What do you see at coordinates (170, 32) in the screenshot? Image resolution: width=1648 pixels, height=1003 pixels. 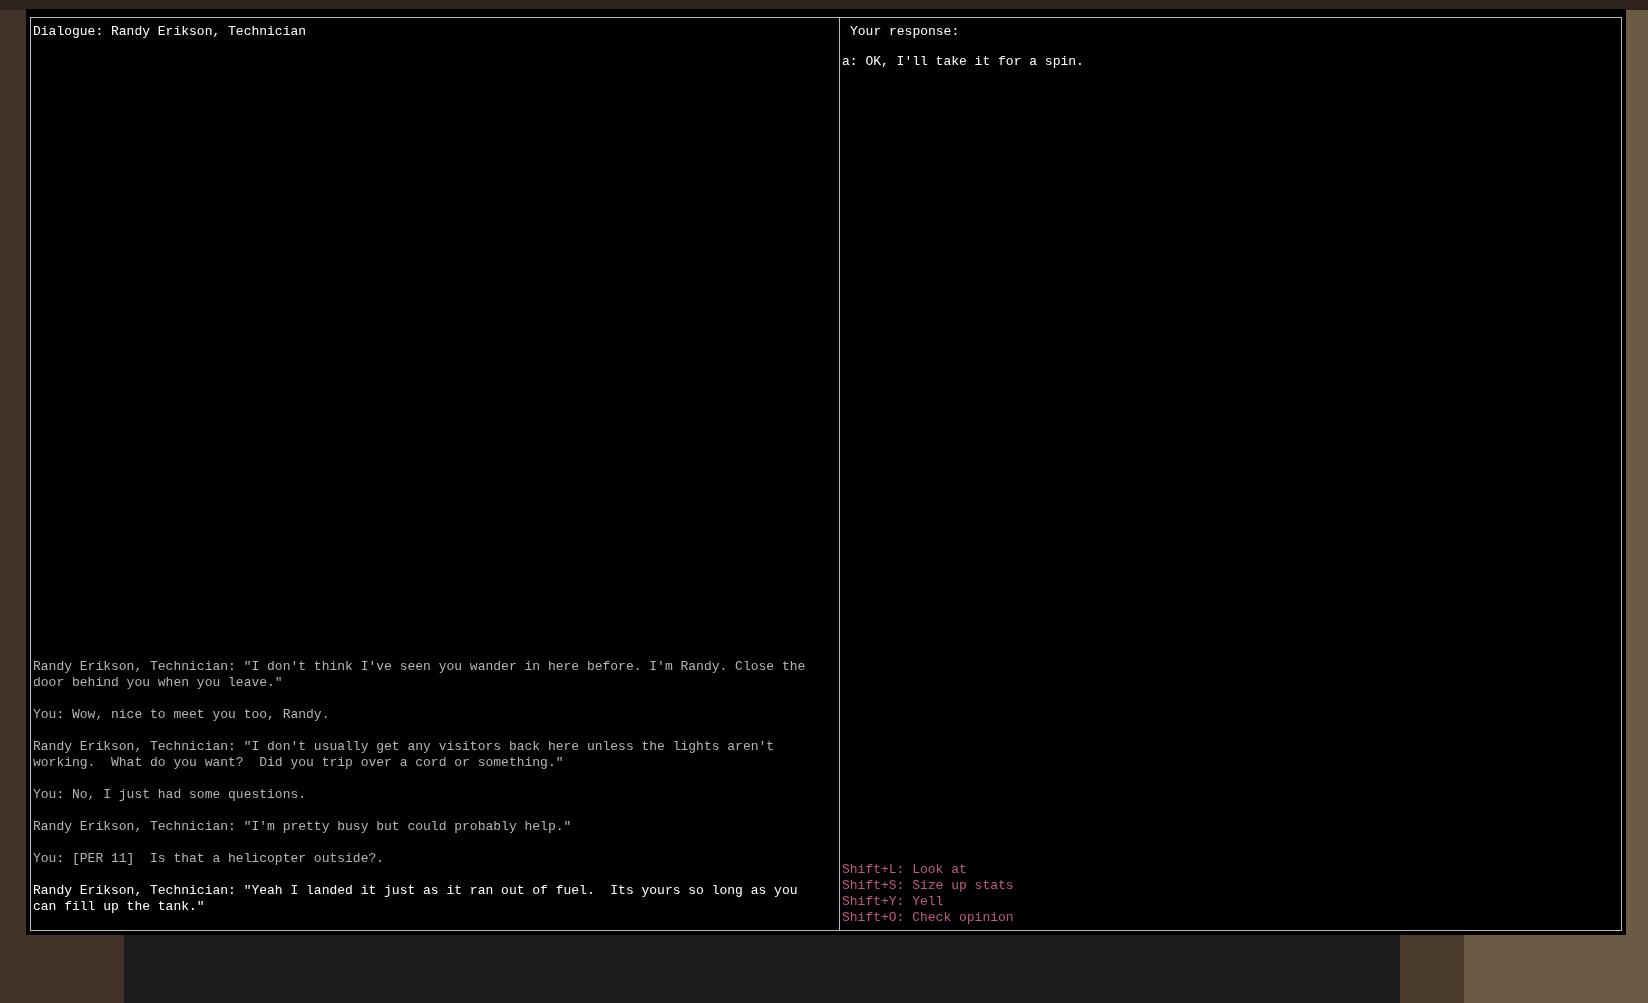 I see `dialogue-title: Dialogue: Randy Erikson, Technician` at bounding box center [170, 32].